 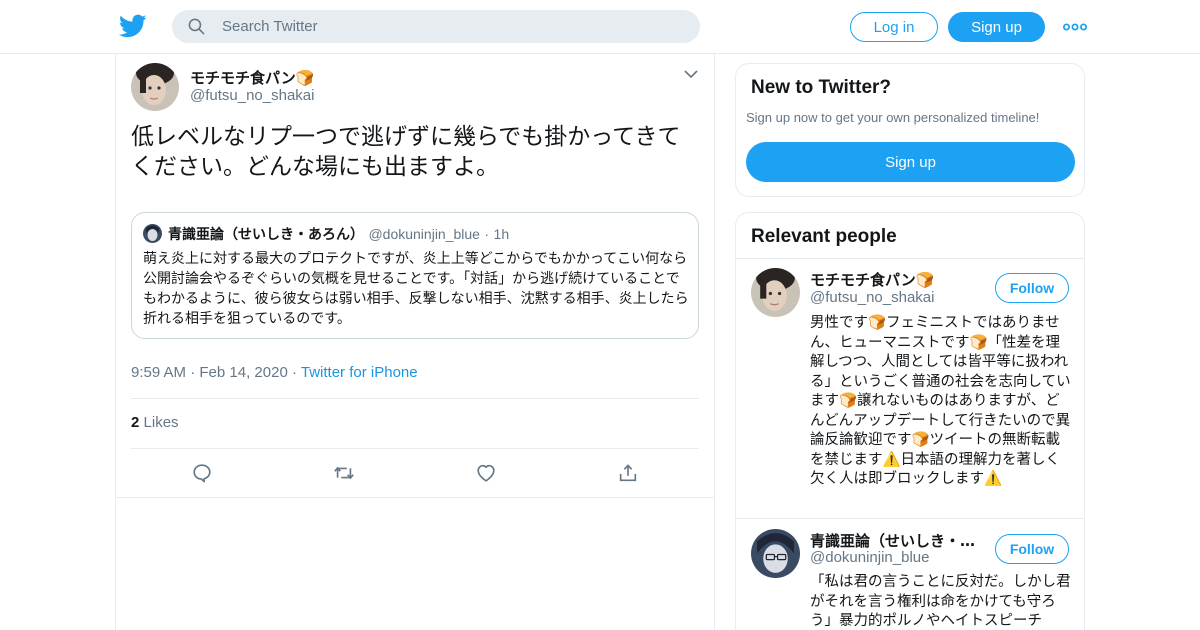 I want to click on likes-count: 2, so click(x=135, y=422).